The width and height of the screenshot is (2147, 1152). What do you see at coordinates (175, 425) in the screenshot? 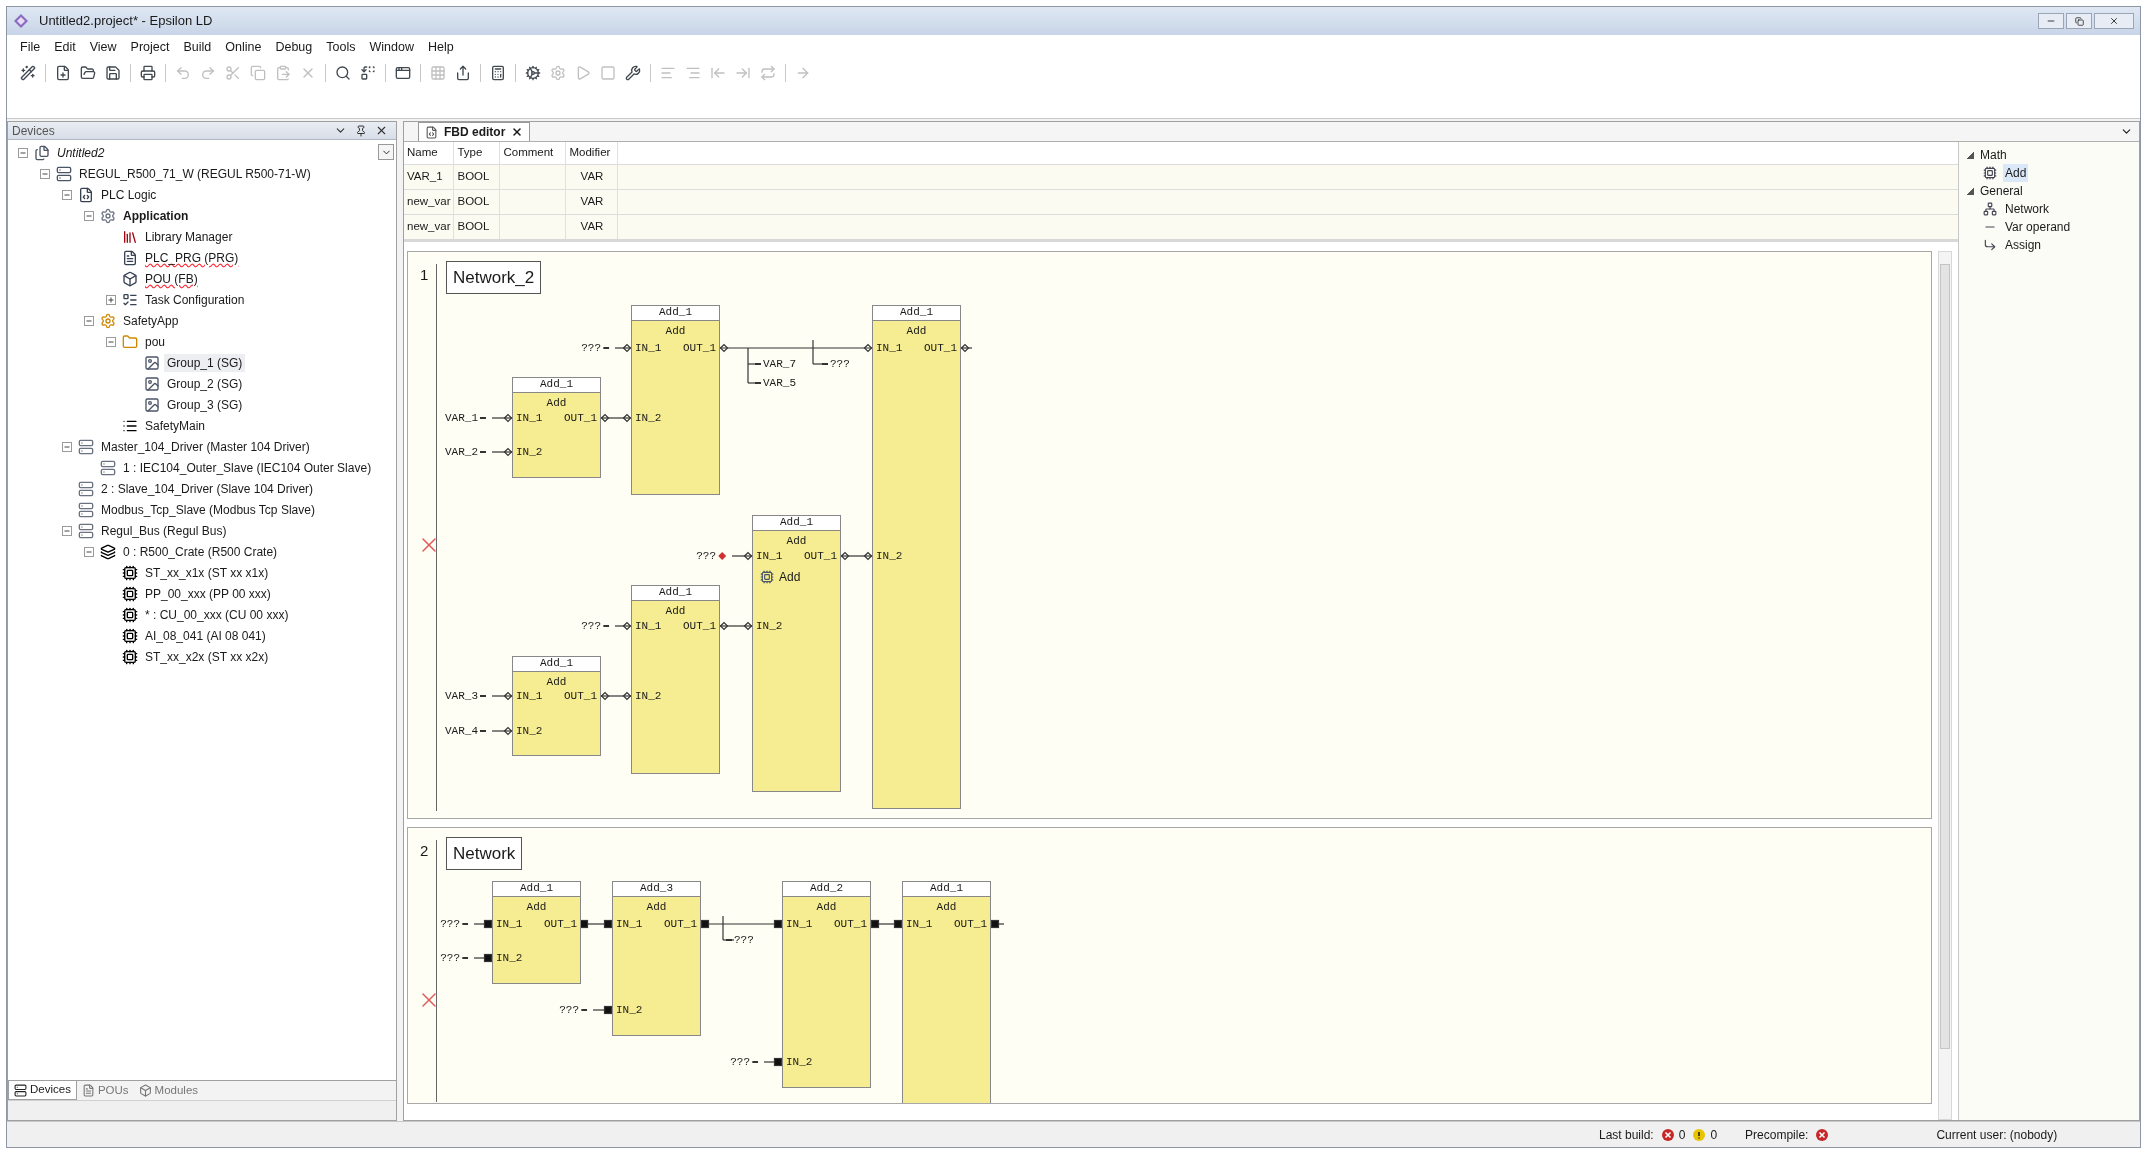
I see `tree-item: SafetyMain` at bounding box center [175, 425].